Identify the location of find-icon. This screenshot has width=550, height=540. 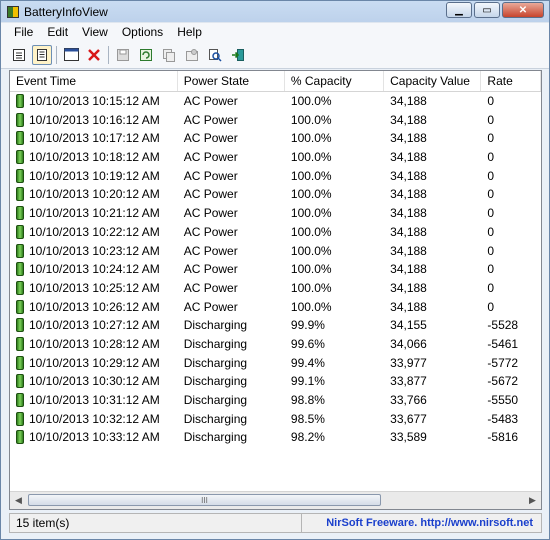
(215, 55).